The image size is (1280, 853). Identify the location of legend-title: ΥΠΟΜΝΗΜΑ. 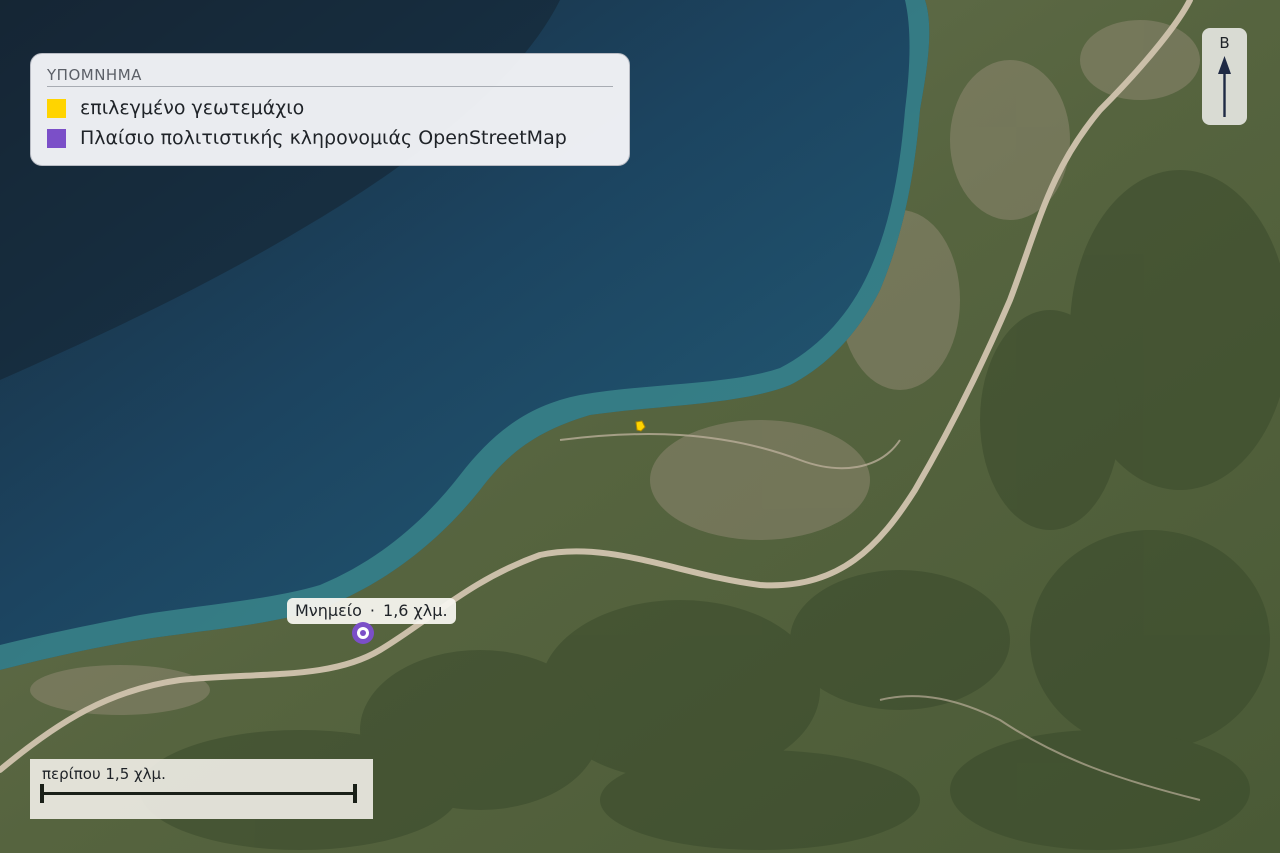
(330, 76).